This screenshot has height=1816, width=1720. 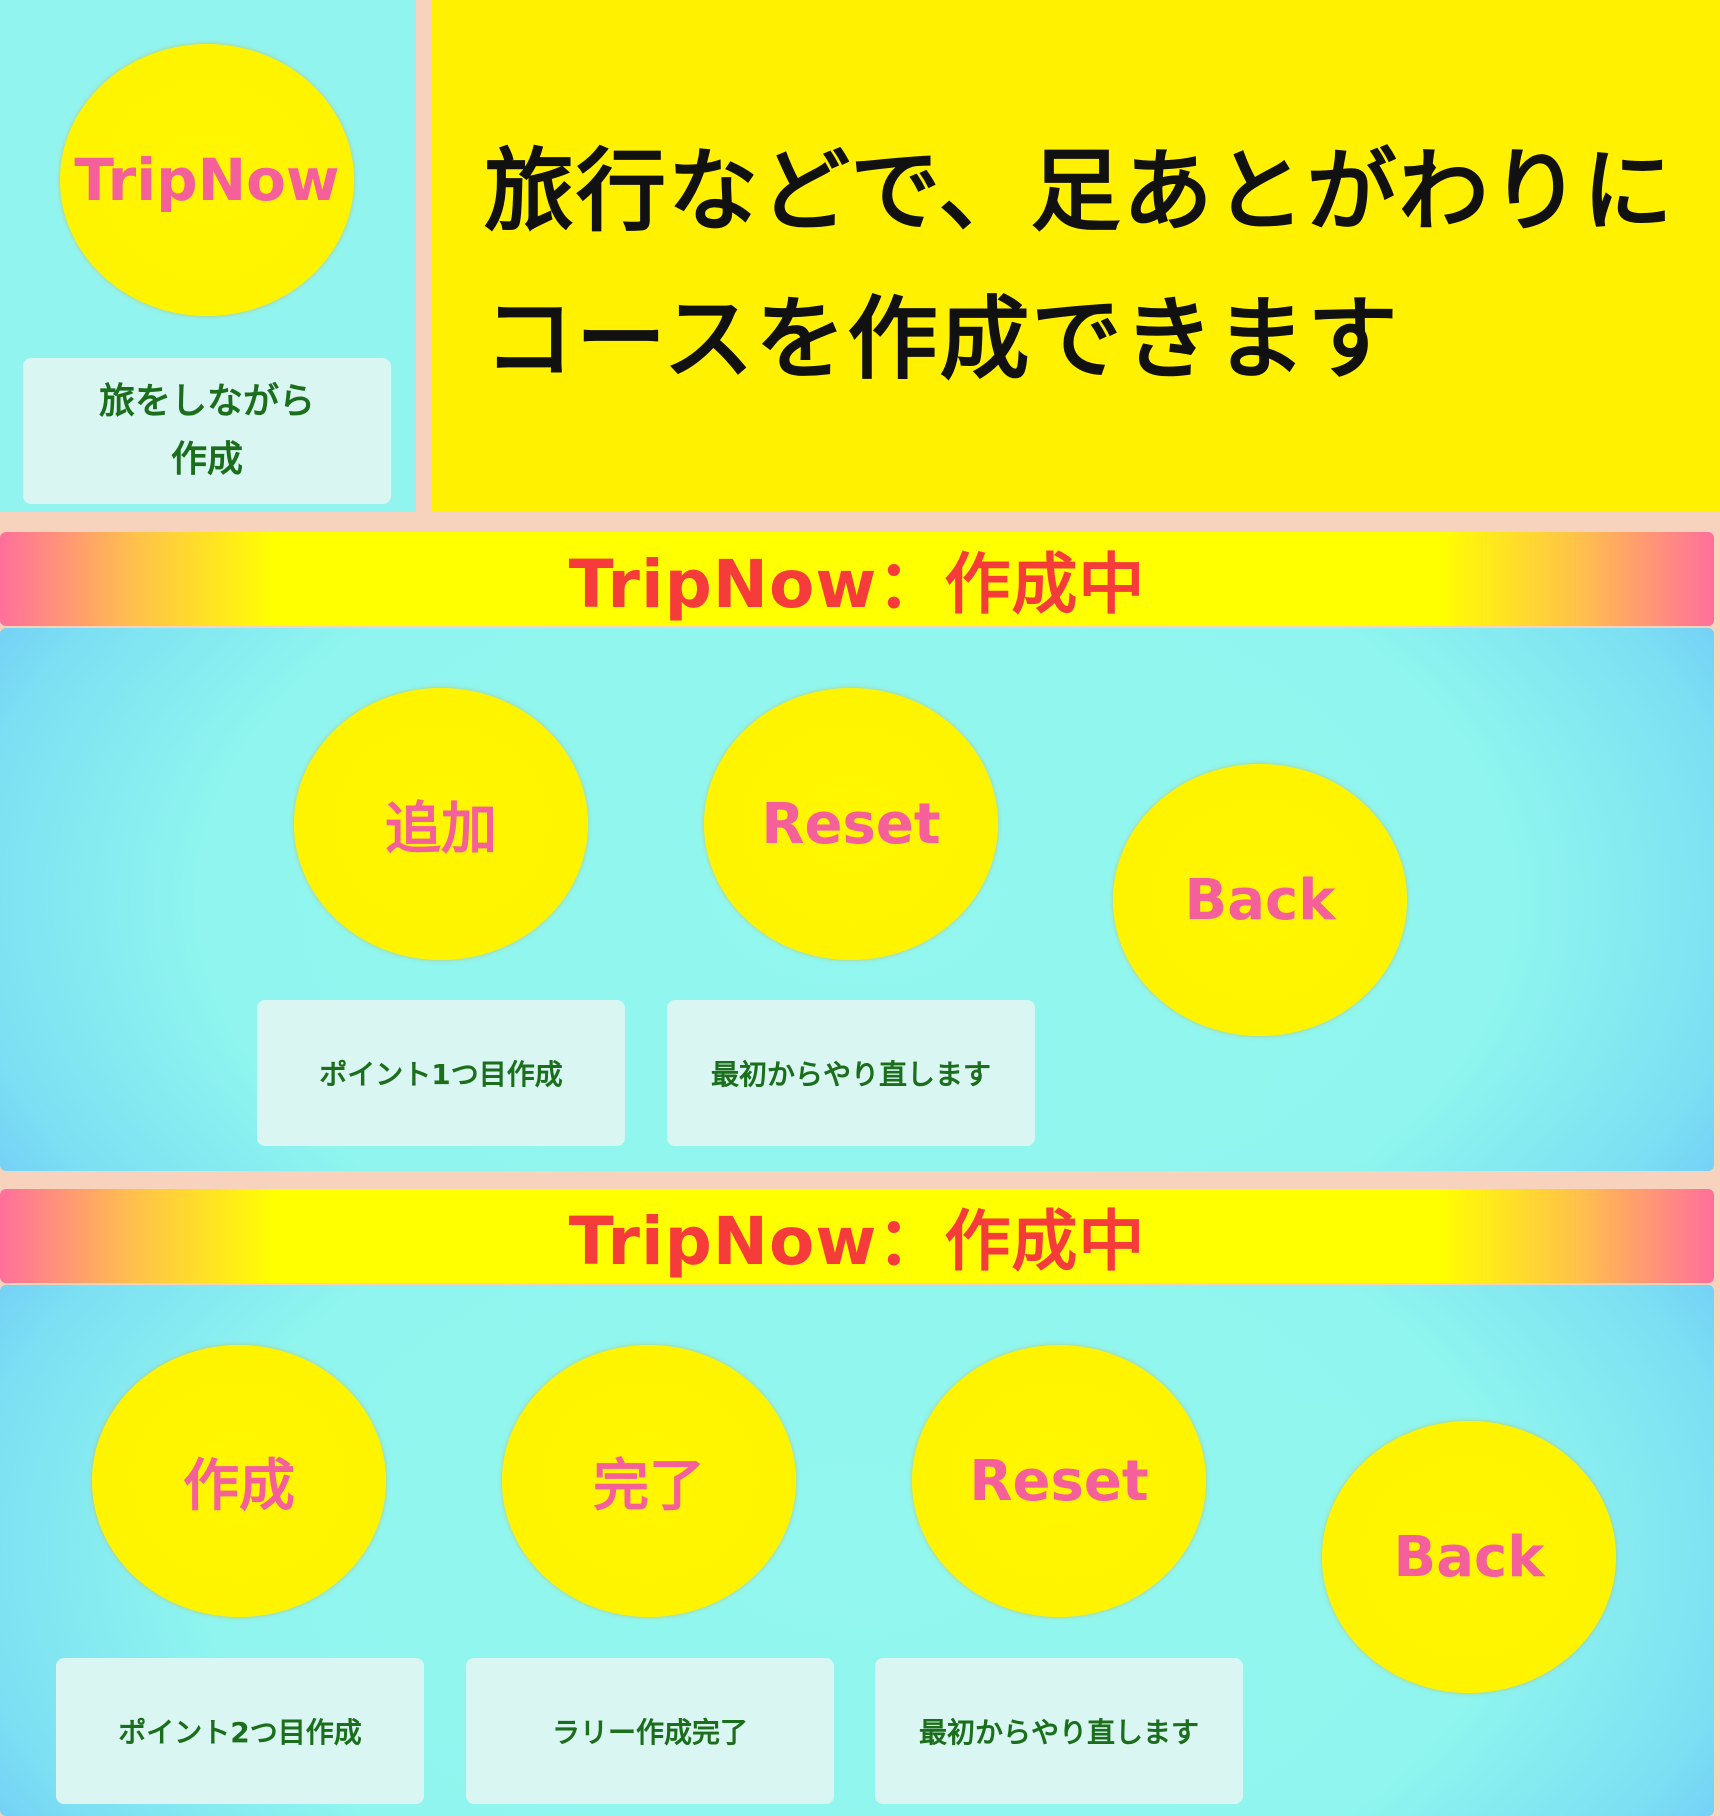 I want to click on complete-caption-card: ラリー作成完了, so click(x=650, y=1731).